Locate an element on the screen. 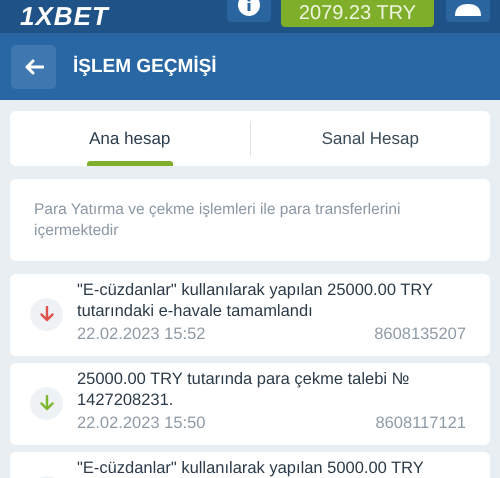 The height and width of the screenshot is (478, 500). transaction-card: "E-cüzdanlar" kullanılarak yapılan 5000.00 TRY is located at coordinates (250, 465).